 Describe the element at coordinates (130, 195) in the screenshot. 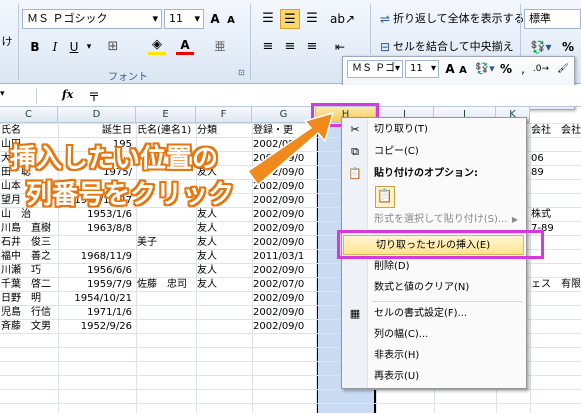

I see `callout-line-2: 列番号をクリック` at that location.